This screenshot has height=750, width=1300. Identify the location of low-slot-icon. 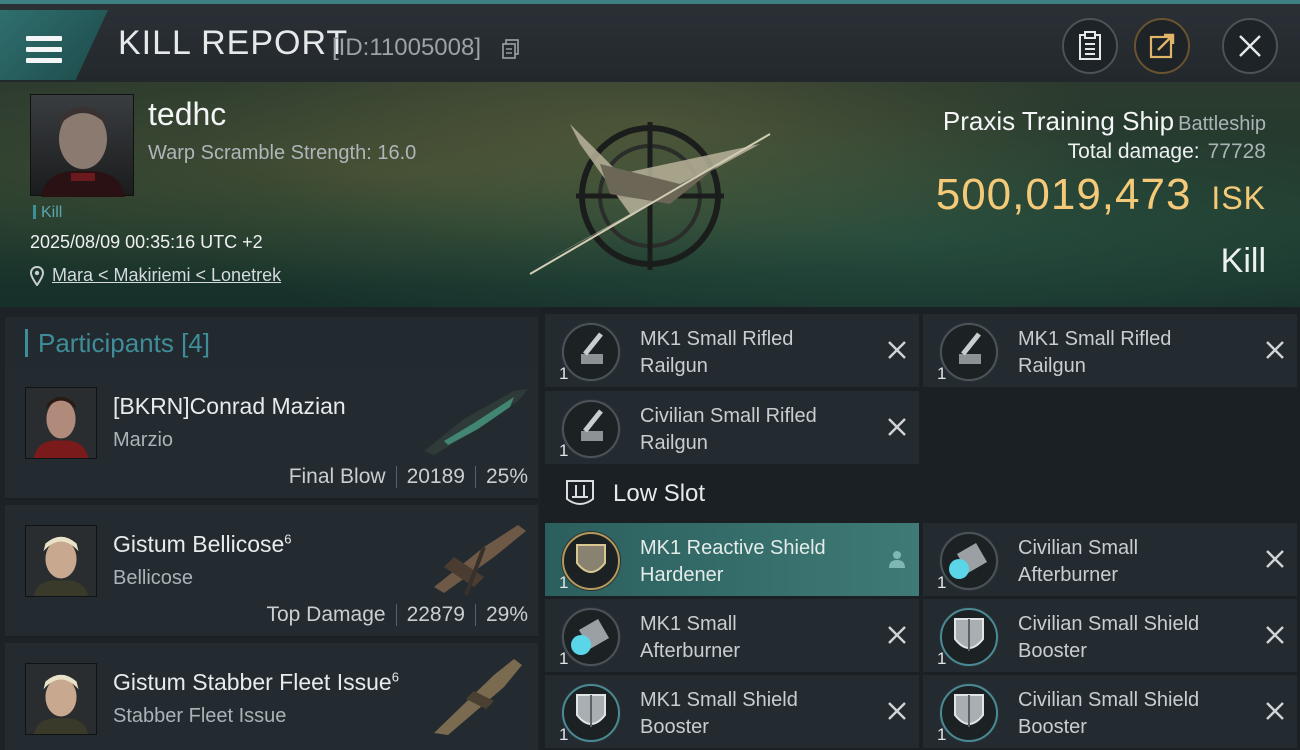
(580, 492).